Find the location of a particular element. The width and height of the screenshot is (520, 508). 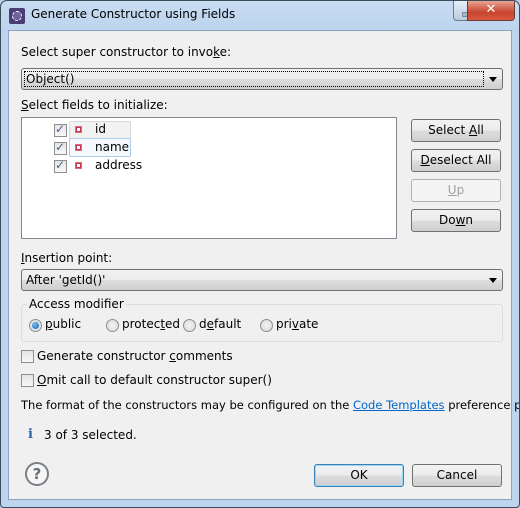

radio-default-label: default is located at coordinates (220, 324).